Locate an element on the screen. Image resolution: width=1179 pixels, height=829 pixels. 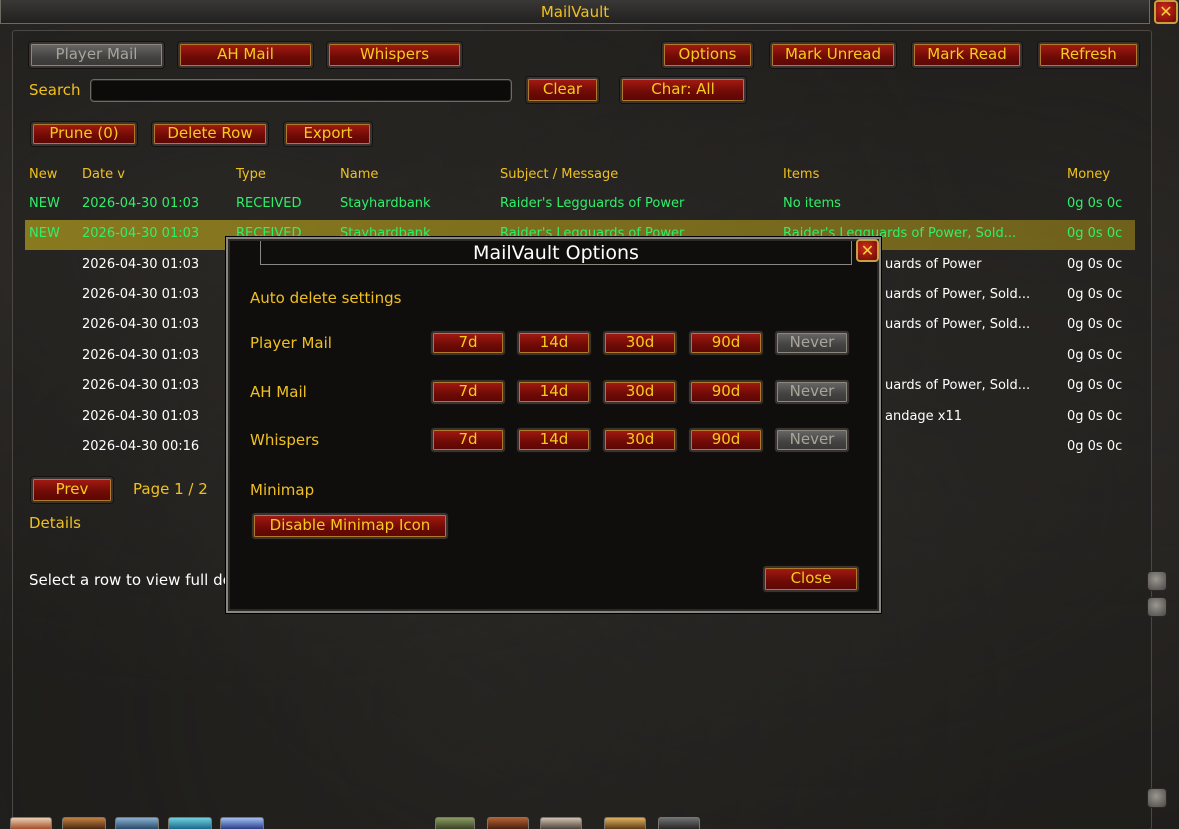
search-input is located at coordinates (301, 90).